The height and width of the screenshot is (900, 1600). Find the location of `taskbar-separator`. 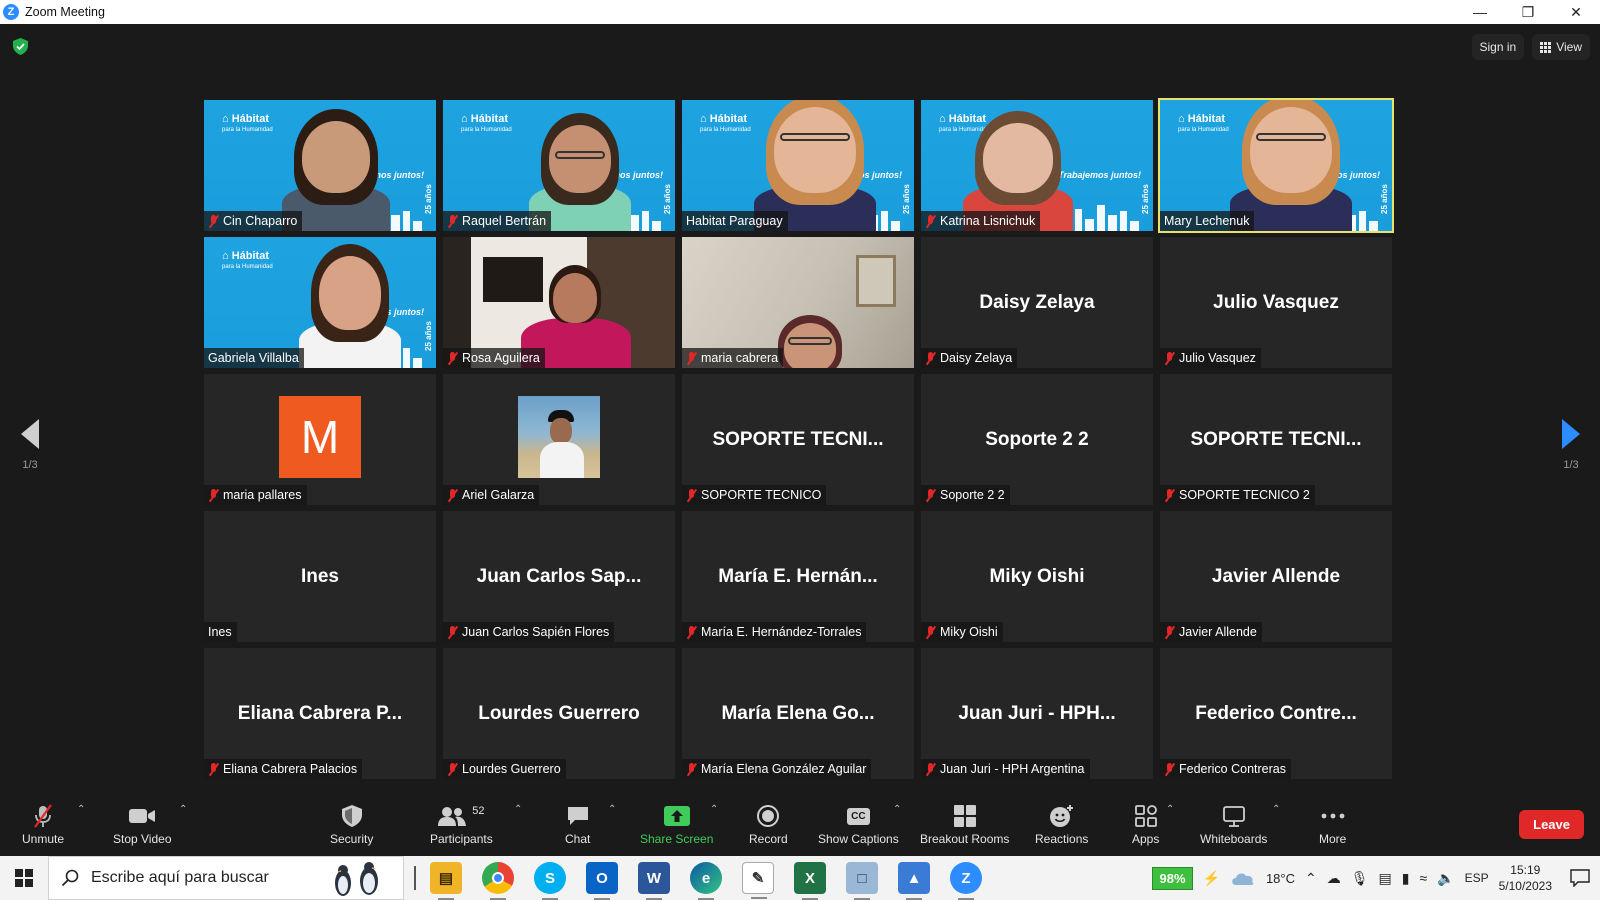

taskbar-separator is located at coordinates (415, 878).